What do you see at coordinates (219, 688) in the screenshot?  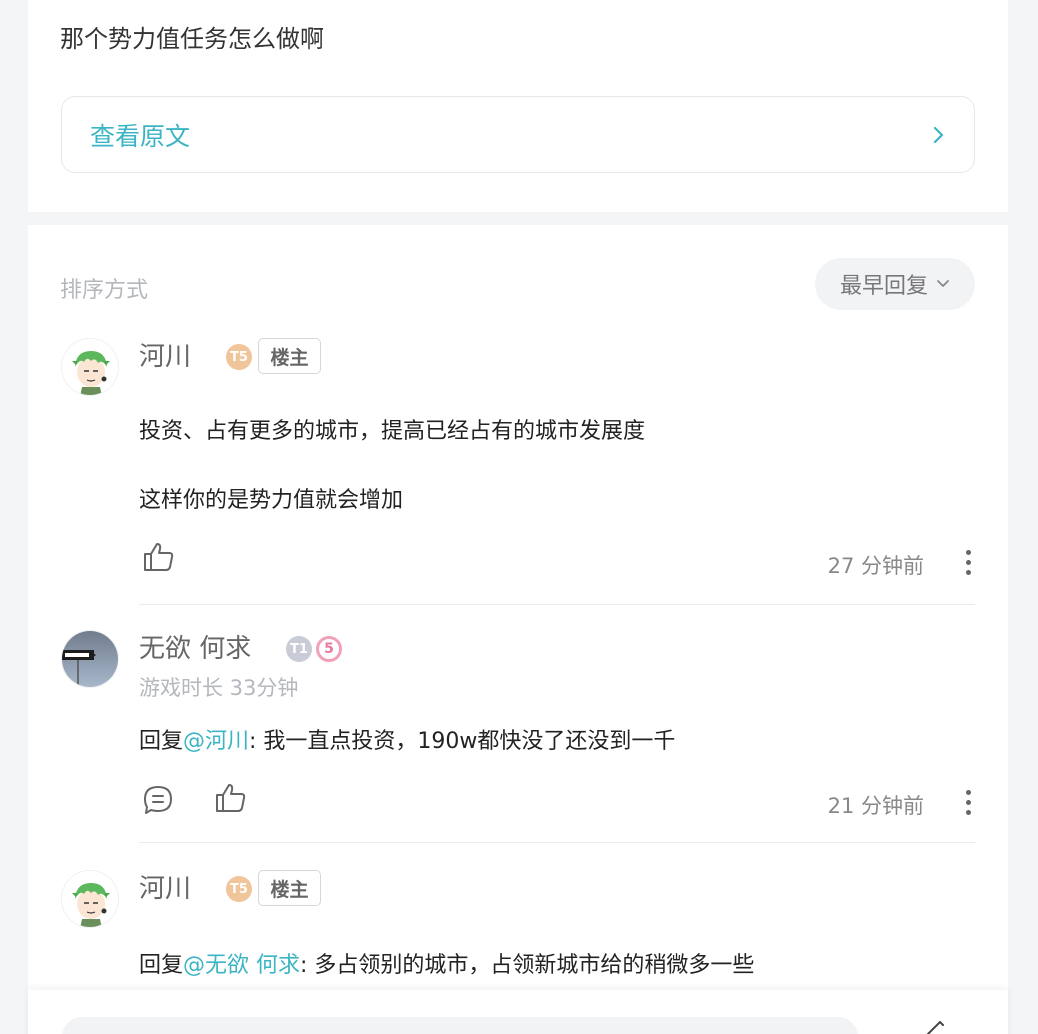 I see `playtime-label: 游戏时长 33分钟` at bounding box center [219, 688].